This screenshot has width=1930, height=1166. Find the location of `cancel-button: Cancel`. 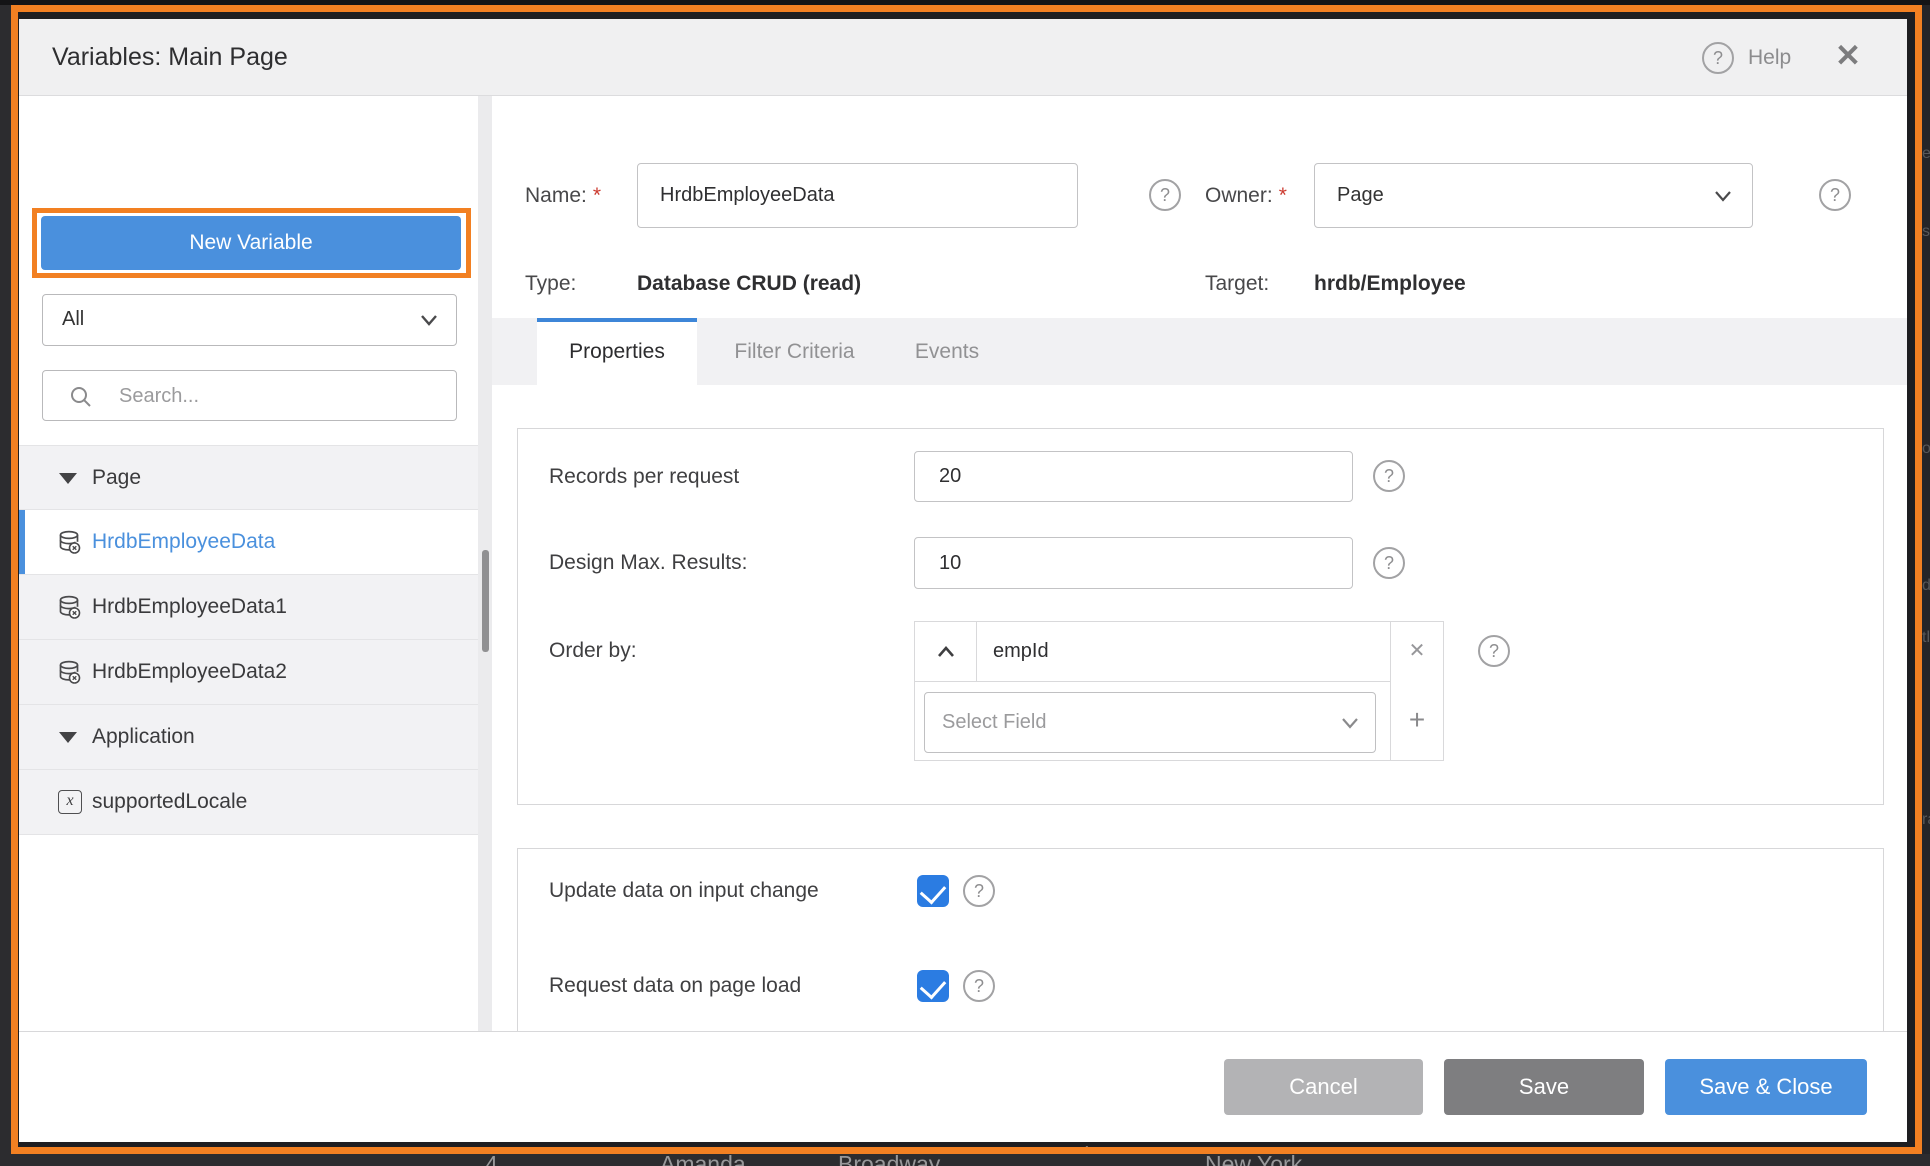

cancel-button: Cancel is located at coordinates (1323, 1087).